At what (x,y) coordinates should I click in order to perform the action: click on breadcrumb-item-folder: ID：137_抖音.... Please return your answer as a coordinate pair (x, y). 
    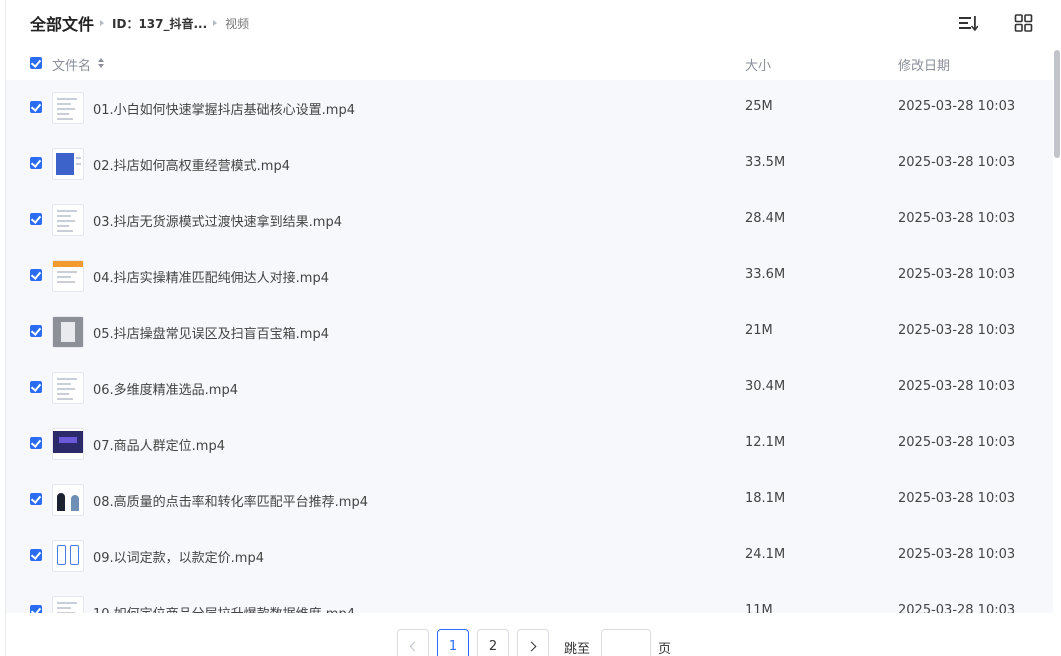
    Looking at the image, I should click on (159, 23).